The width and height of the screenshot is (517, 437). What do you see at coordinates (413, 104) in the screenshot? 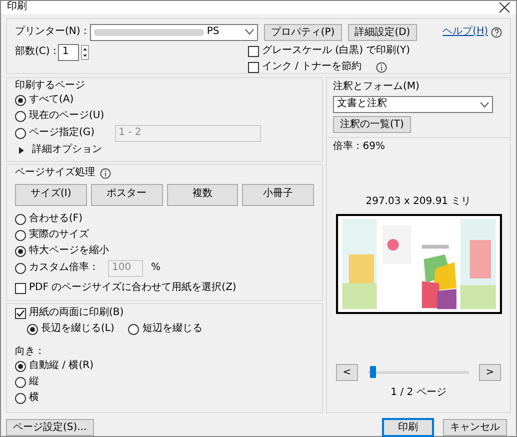
I see `annotations-select: 文書と注釈` at bounding box center [413, 104].